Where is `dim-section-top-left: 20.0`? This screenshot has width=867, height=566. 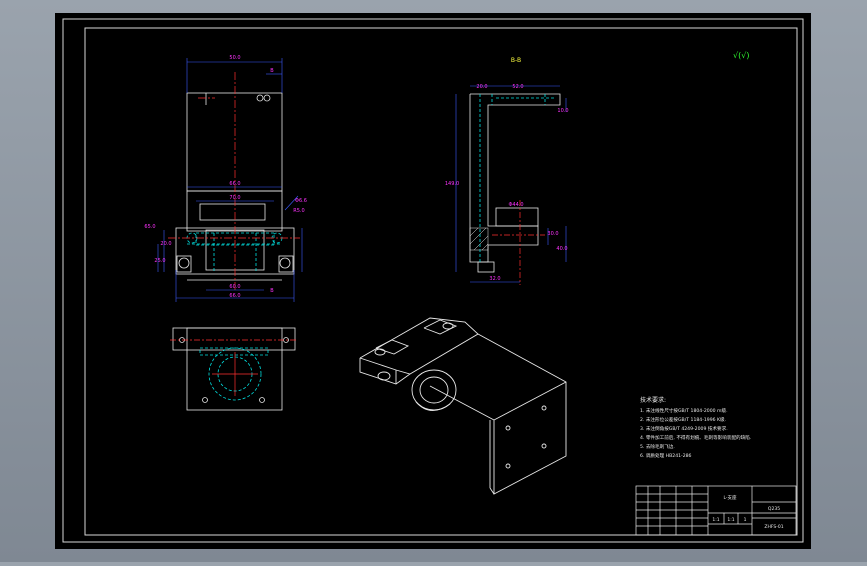
dim-section-top-left: 20.0 is located at coordinates (481, 87).